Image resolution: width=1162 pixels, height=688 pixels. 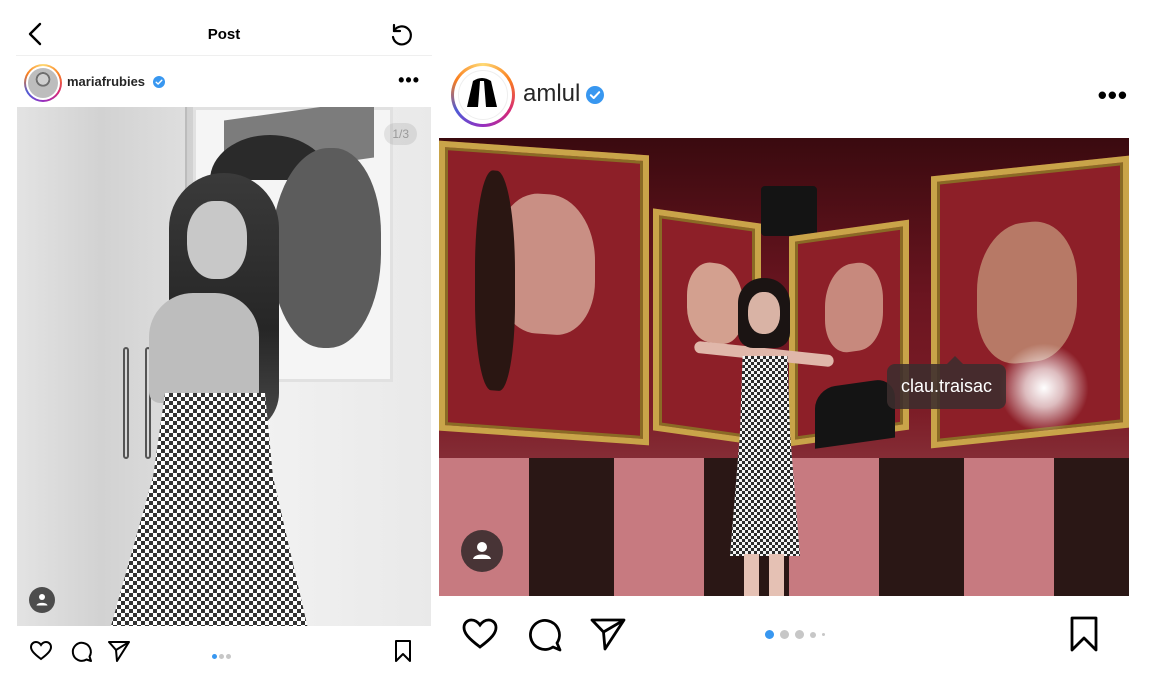 What do you see at coordinates (544, 293) in the screenshot?
I see `portrait-frame` at bounding box center [544, 293].